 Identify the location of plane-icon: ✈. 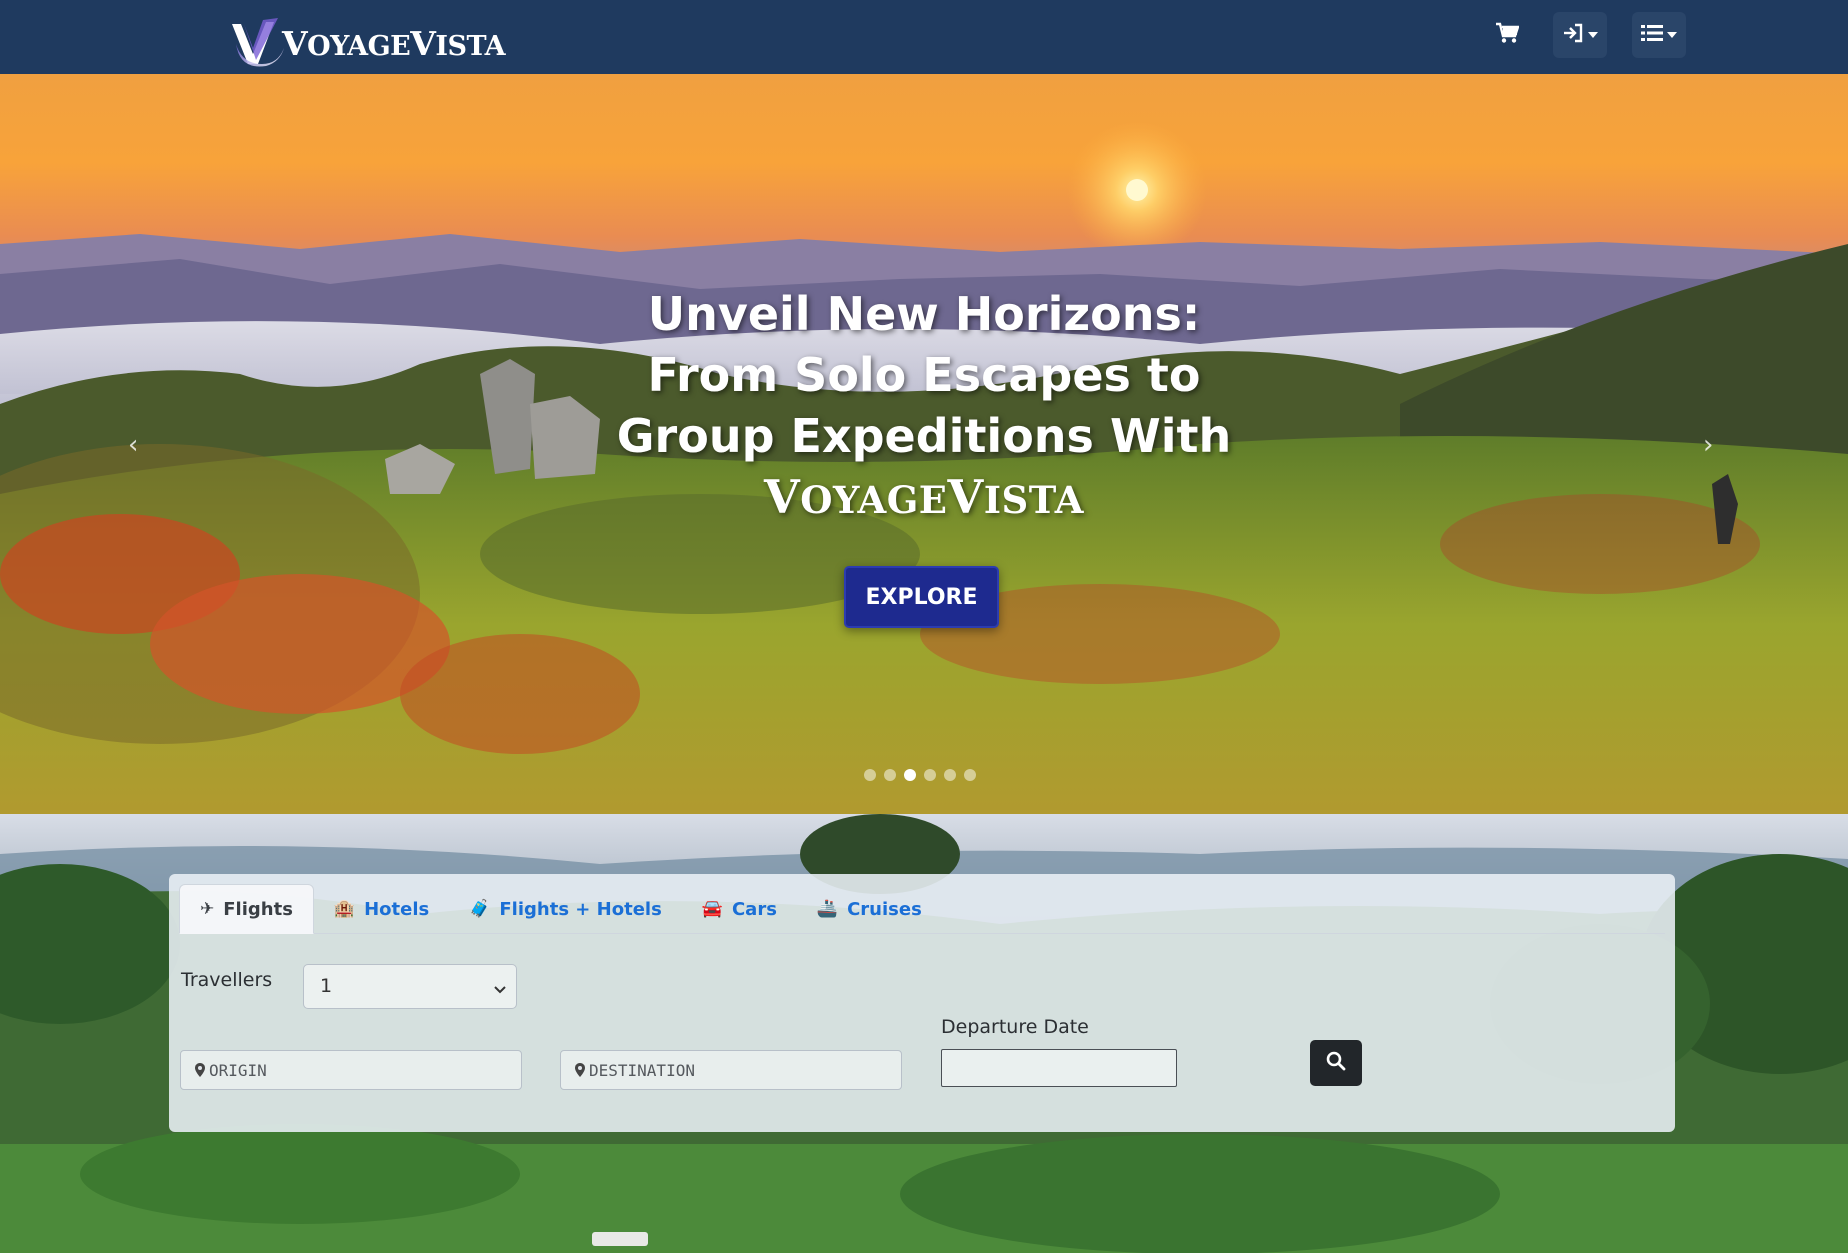
(207, 909).